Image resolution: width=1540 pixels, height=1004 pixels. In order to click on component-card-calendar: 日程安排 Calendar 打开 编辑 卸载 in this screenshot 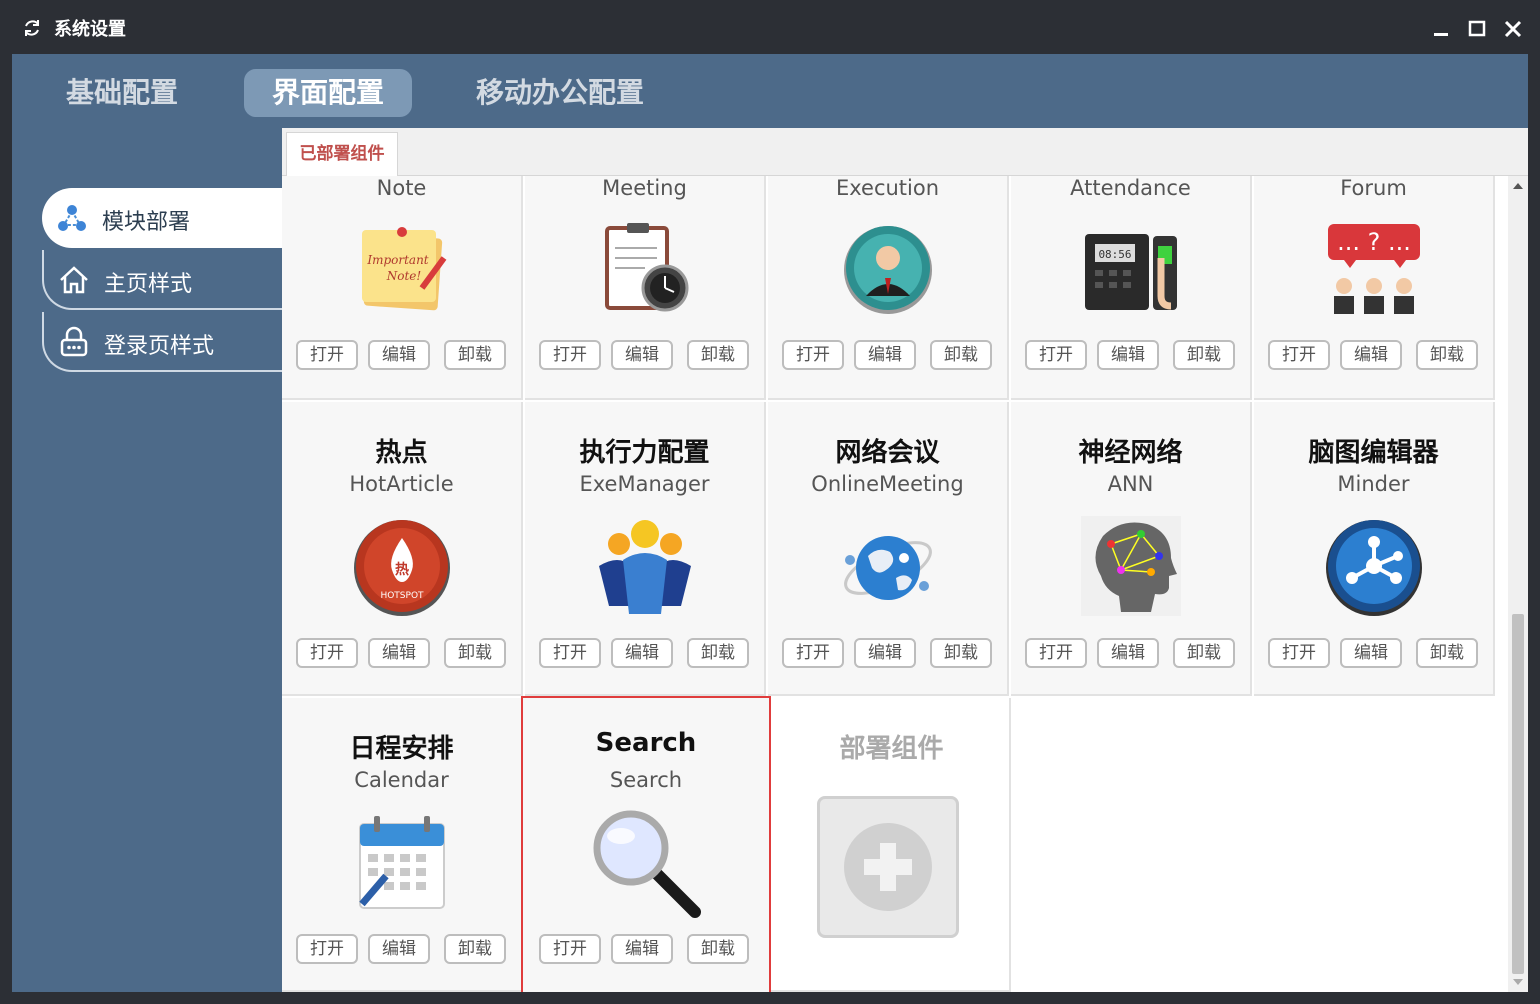, I will do `click(402, 845)`.